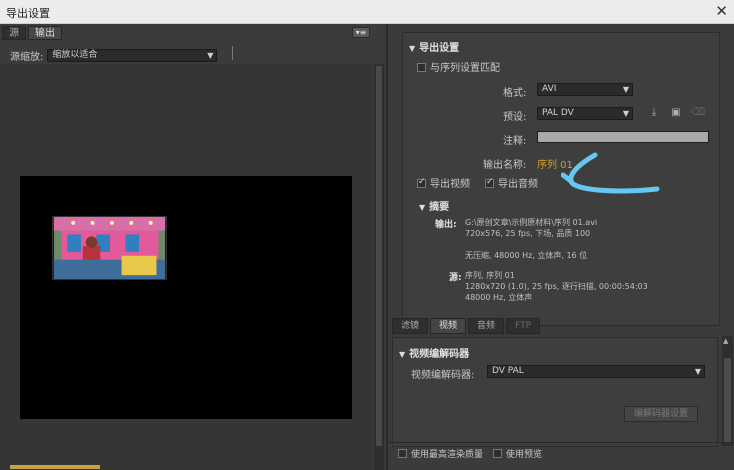 This screenshot has height=470, width=734. Describe the element at coordinates (623, 137) in the screenshot. I see `comment-field` at that location.